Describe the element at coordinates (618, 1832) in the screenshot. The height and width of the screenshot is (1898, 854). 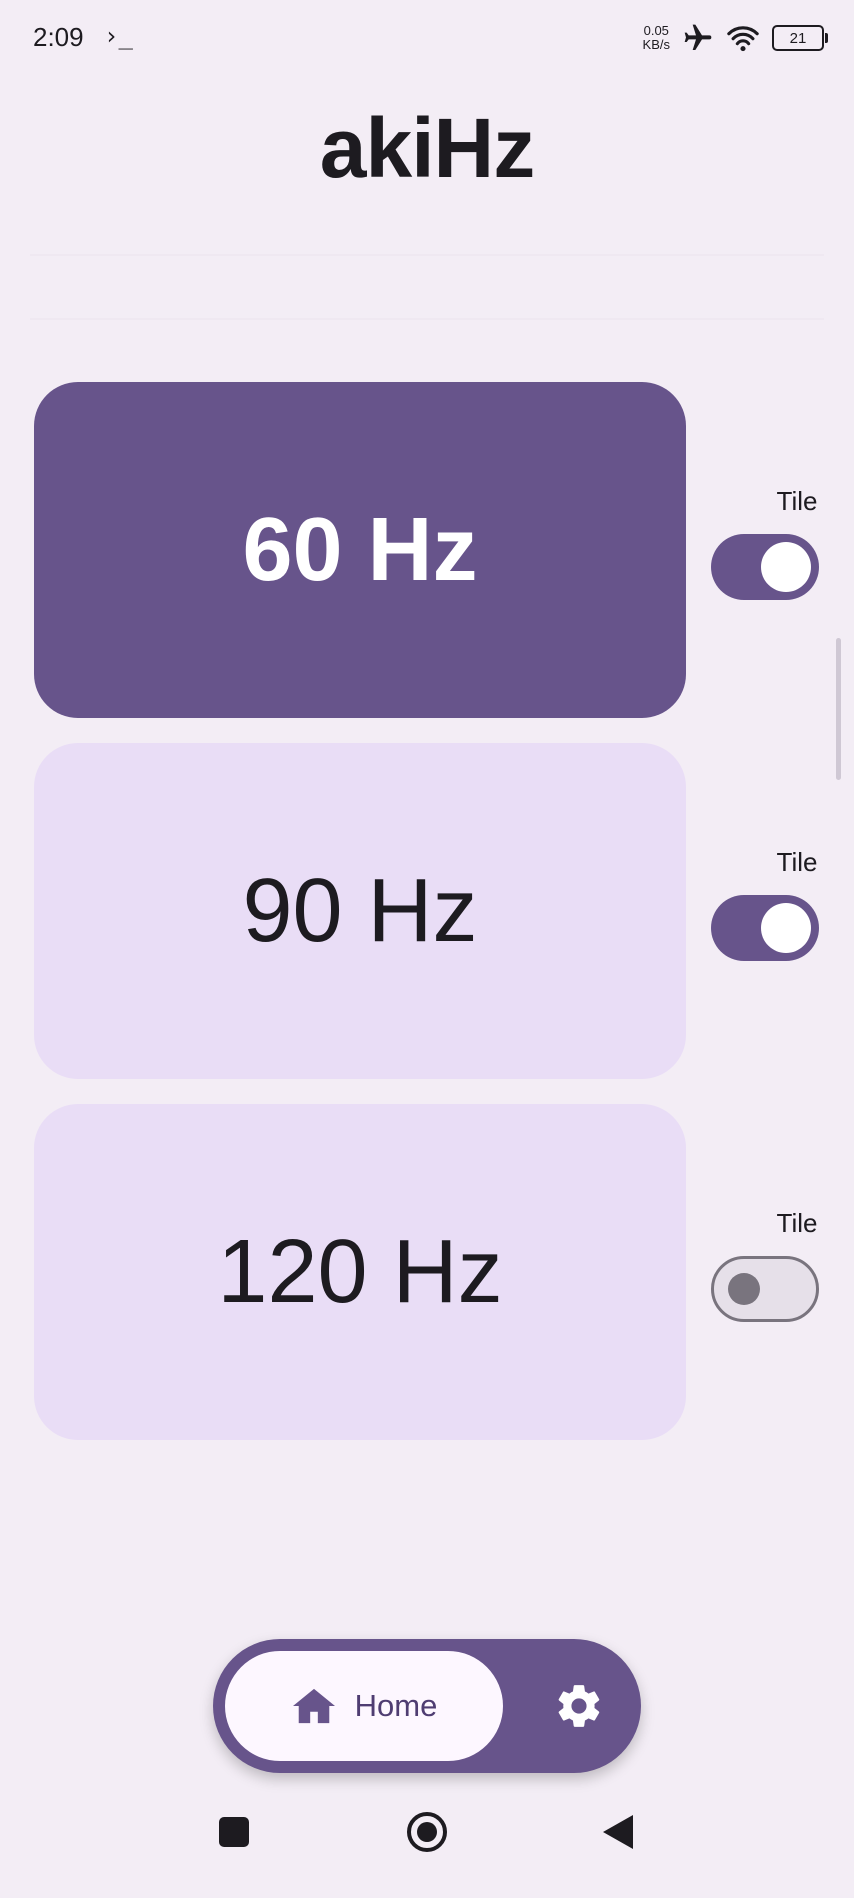
I see `back-icon` at that location.